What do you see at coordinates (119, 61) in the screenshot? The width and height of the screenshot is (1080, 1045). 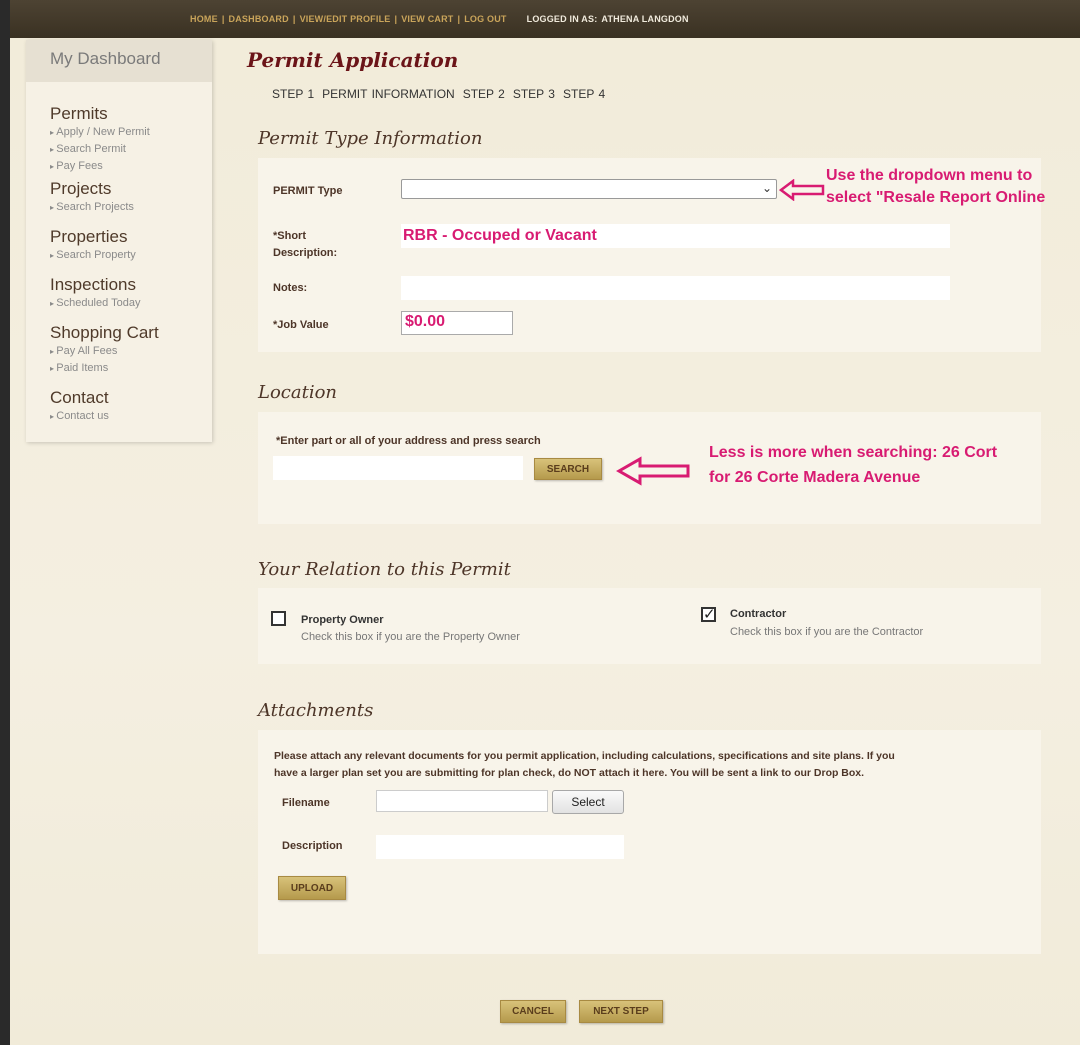 I see `sidebar-heading: My Dashboard` at bounding box center [119, 61].